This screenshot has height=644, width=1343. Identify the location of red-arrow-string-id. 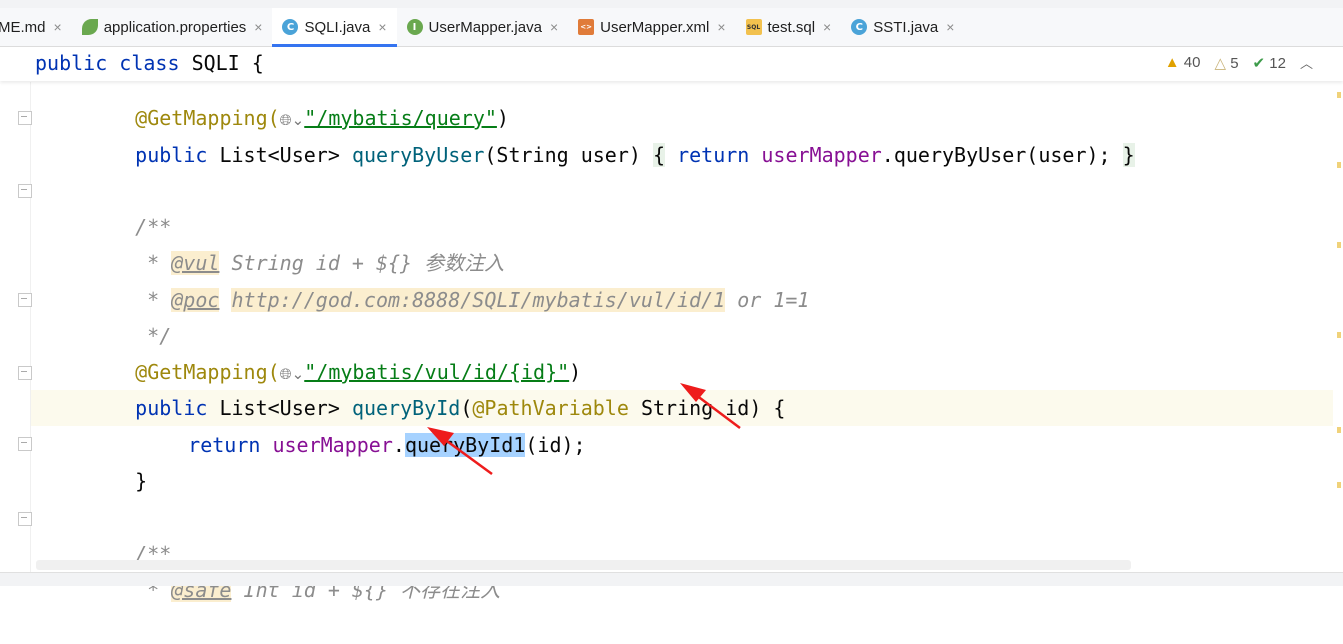
(710, 406).